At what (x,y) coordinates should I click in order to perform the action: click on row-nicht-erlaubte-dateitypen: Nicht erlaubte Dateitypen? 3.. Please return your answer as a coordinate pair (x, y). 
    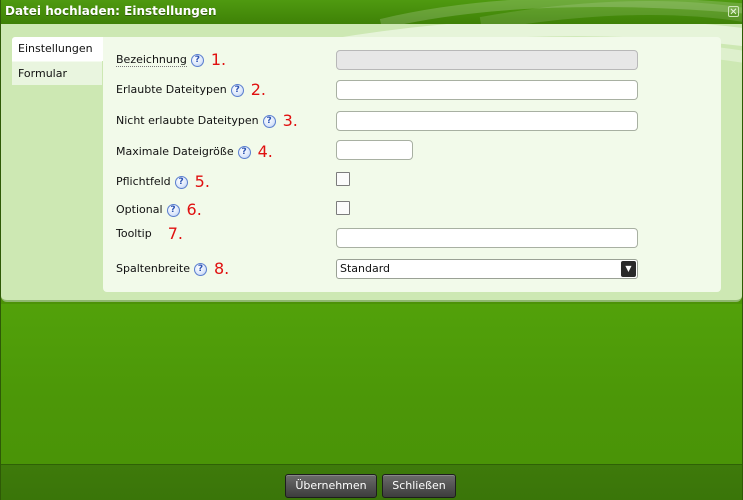
    Looking at the image, I should click on (221, 121).